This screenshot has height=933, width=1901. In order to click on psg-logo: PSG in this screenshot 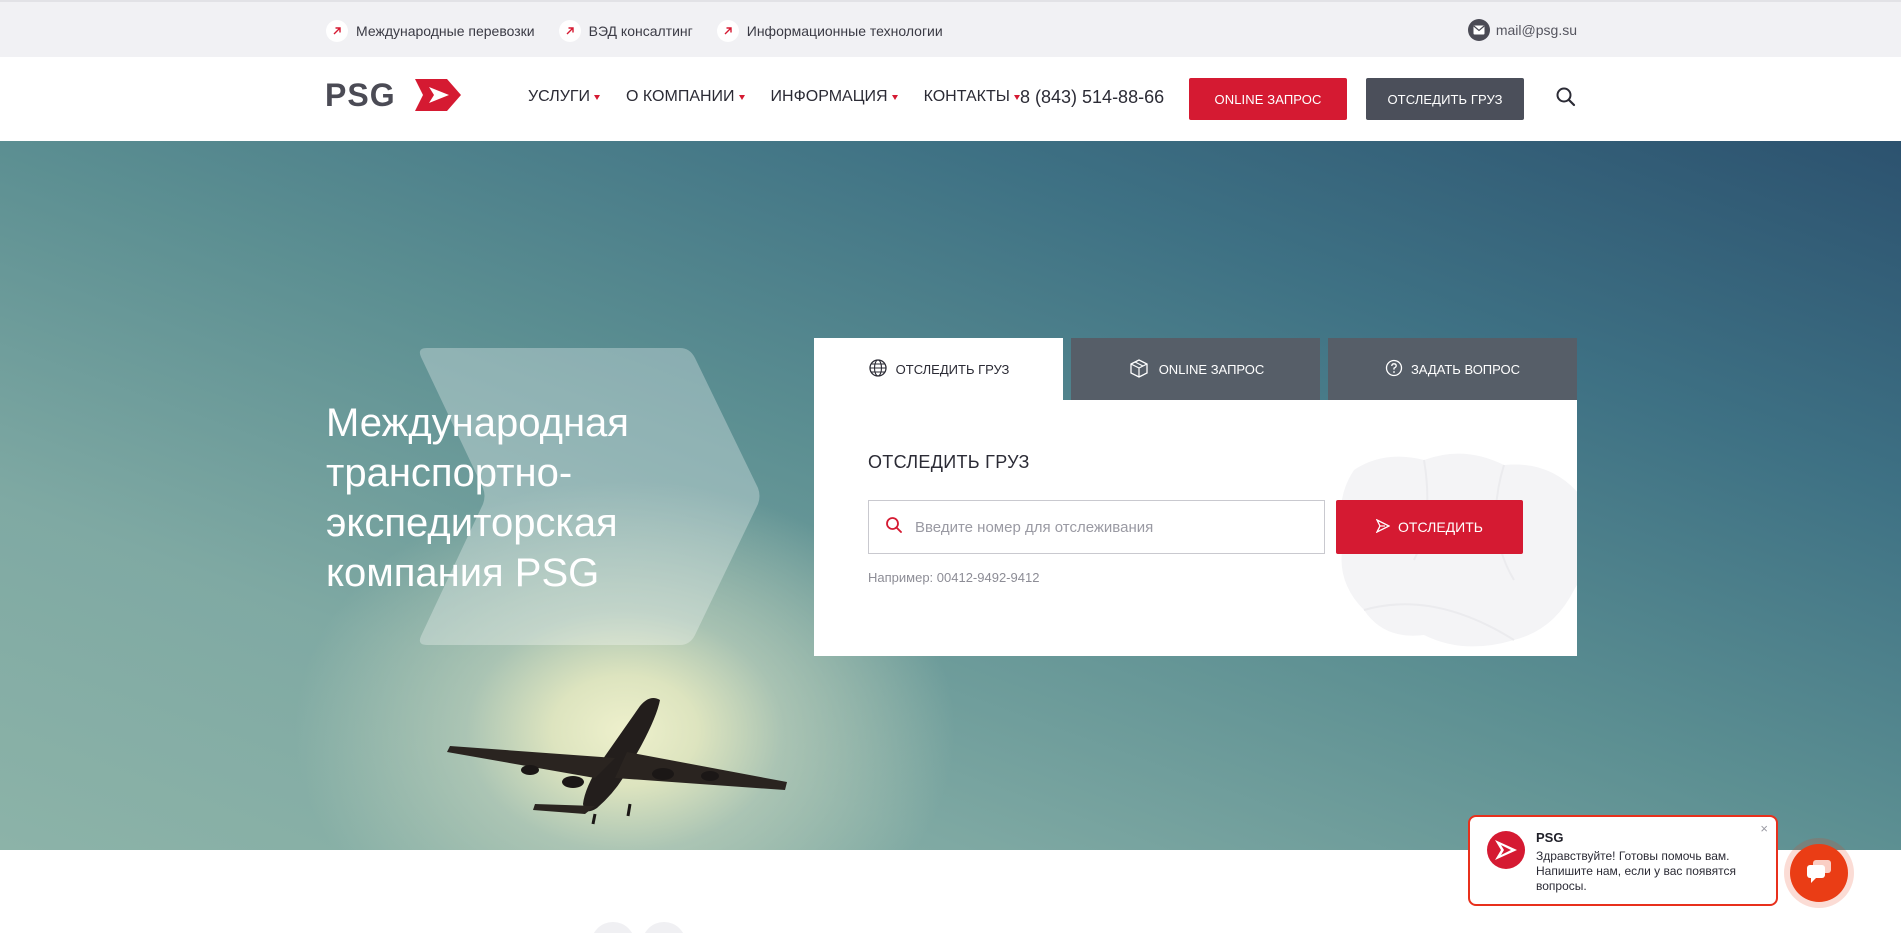, I will do `click(393, 95)`.